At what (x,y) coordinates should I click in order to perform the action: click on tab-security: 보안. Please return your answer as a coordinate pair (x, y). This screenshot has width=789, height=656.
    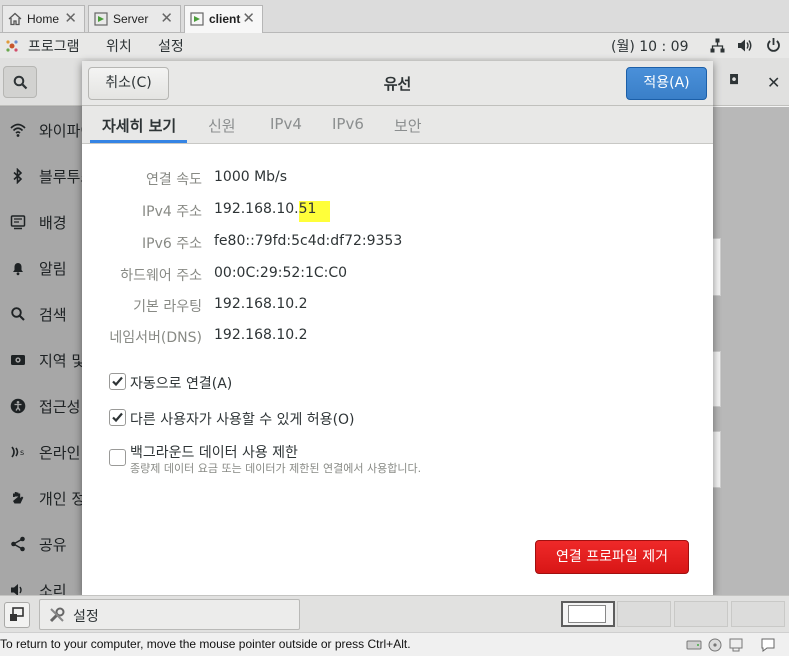
    Looking at the image, I should click on (408, 125).